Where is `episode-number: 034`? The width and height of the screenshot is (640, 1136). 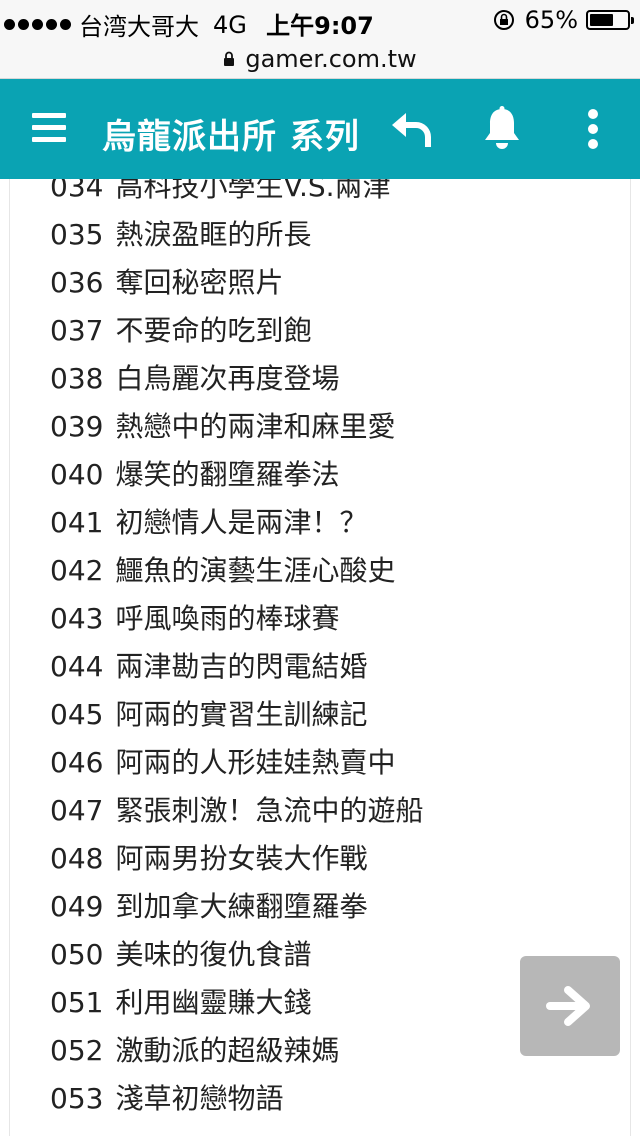
episode-number: 034 is located at coordinates (77, 191).